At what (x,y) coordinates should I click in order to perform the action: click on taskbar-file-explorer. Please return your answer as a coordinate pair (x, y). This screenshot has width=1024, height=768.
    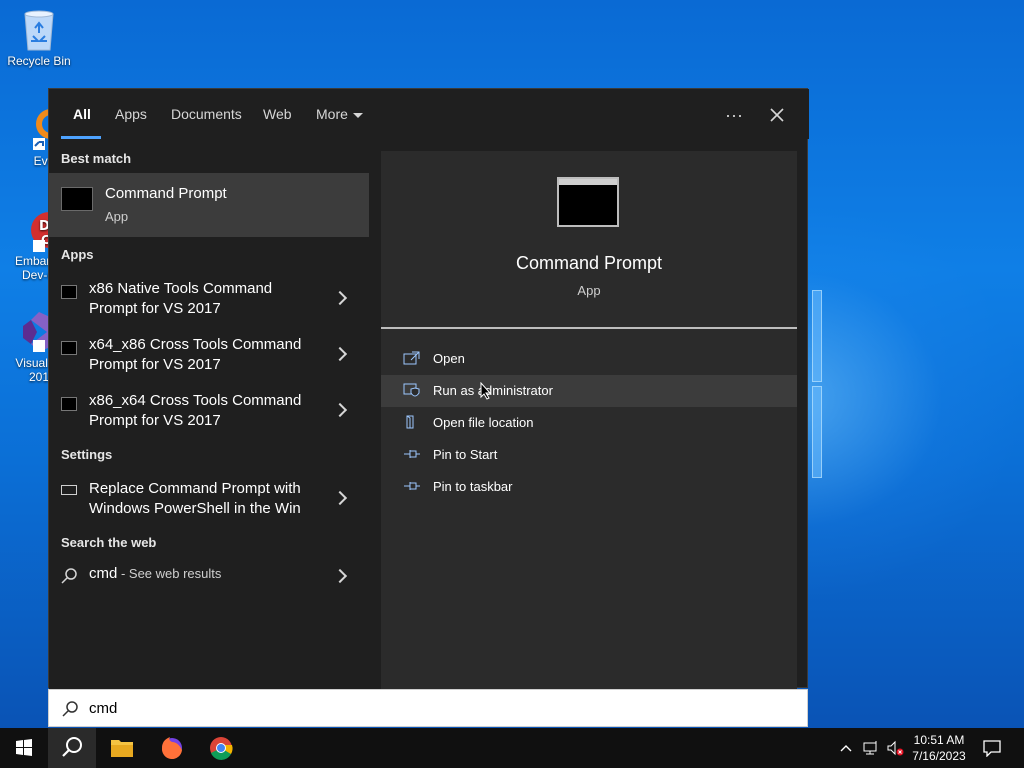
    Looking at the image, I should click on (122, 748).